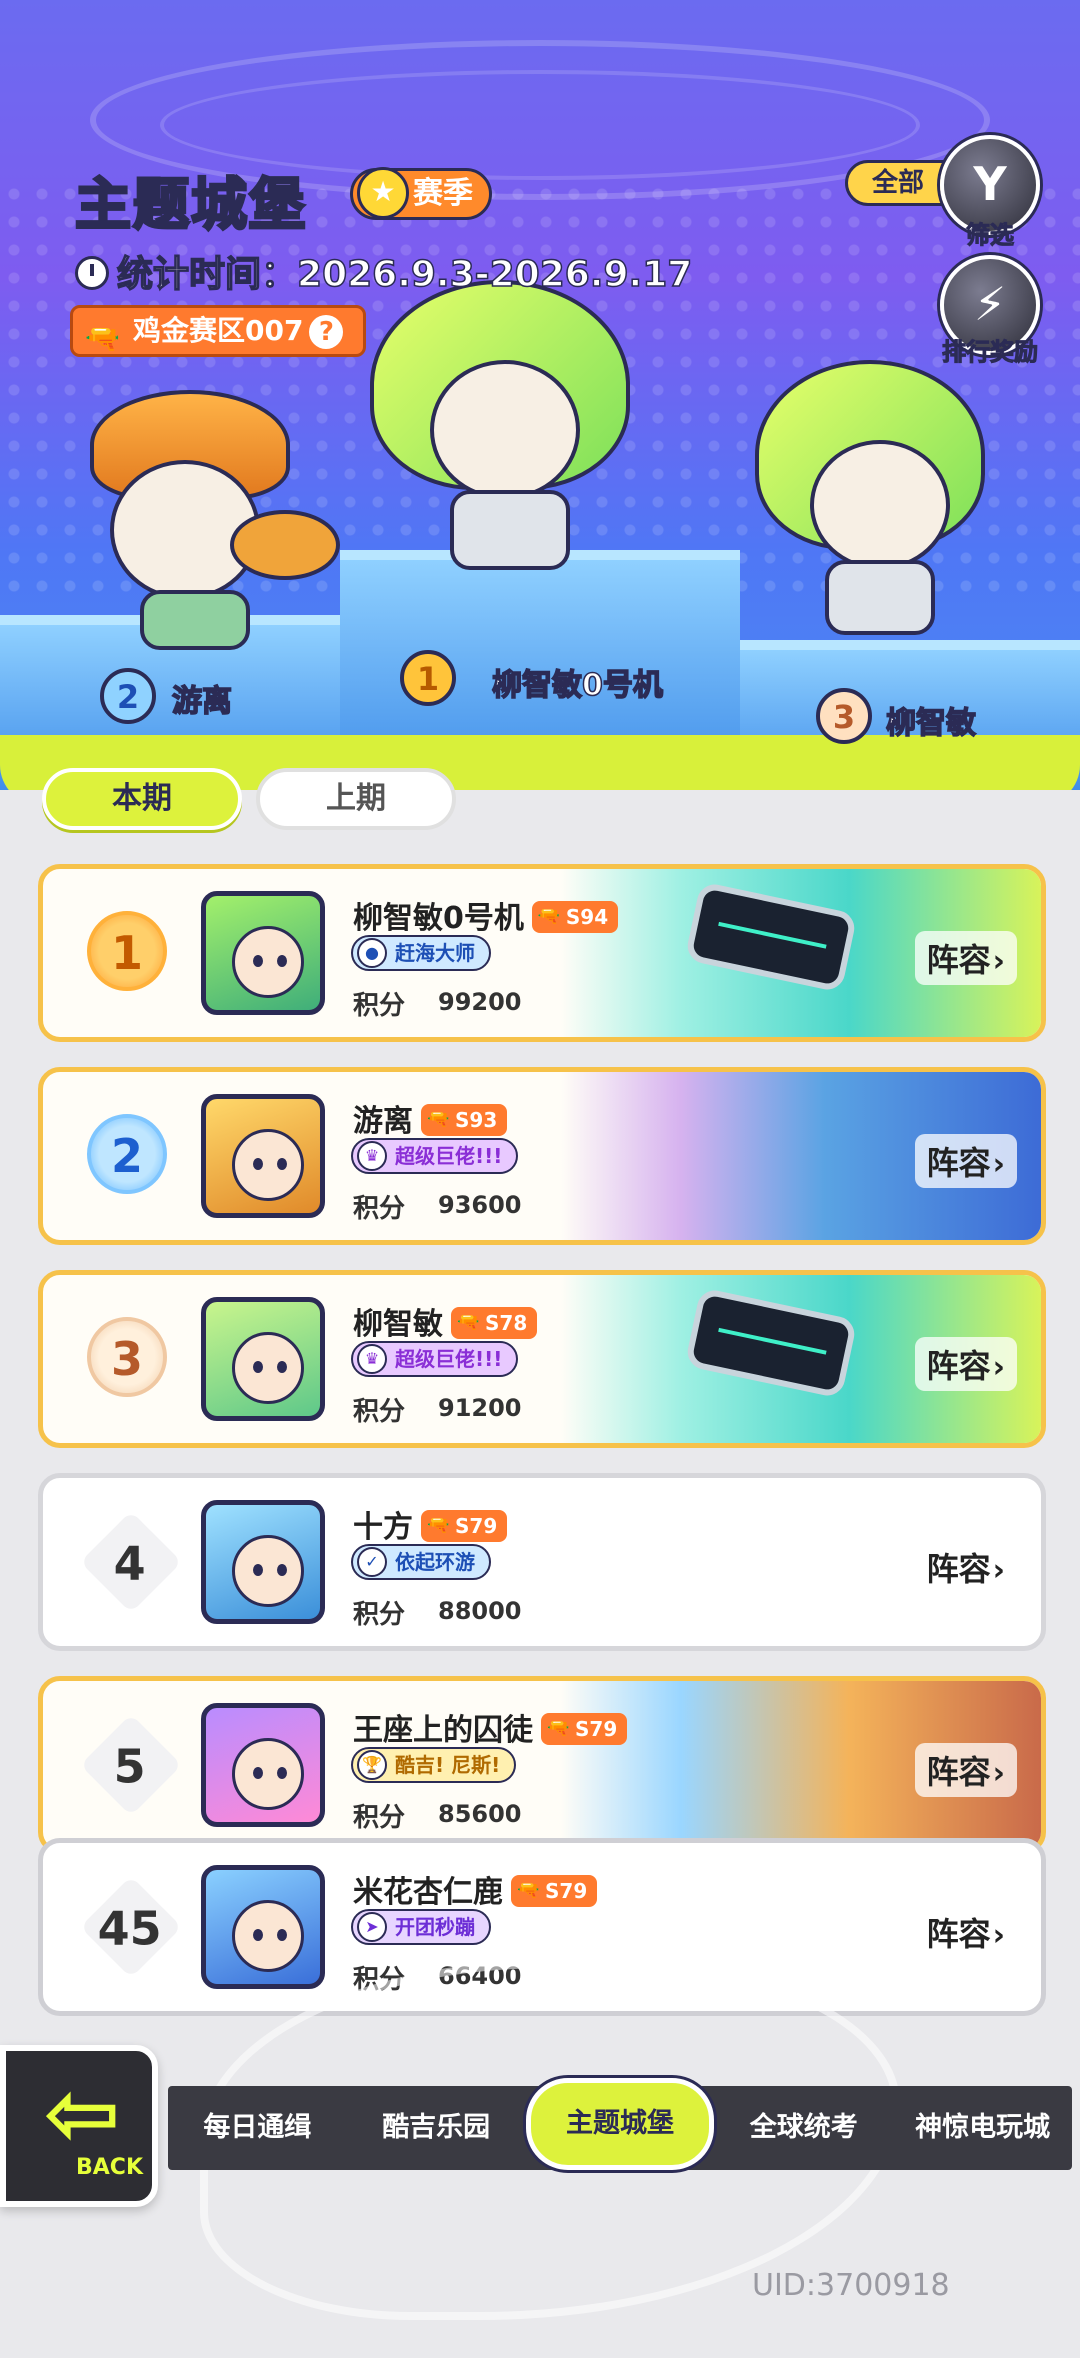 The image size is (1080, 2358). What do you see at coordinates (542, 1765) in the screenshot?
I see `rank-row: 5 王座上的囚徒S79 🏆酷吉! 尼斯! 积分 85600 阵容›` at bounding box center [542, 1765].